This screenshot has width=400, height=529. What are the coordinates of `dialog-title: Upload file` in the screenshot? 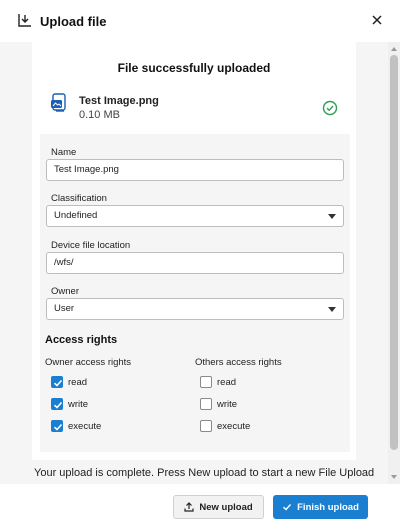 It's located at (73, 21).